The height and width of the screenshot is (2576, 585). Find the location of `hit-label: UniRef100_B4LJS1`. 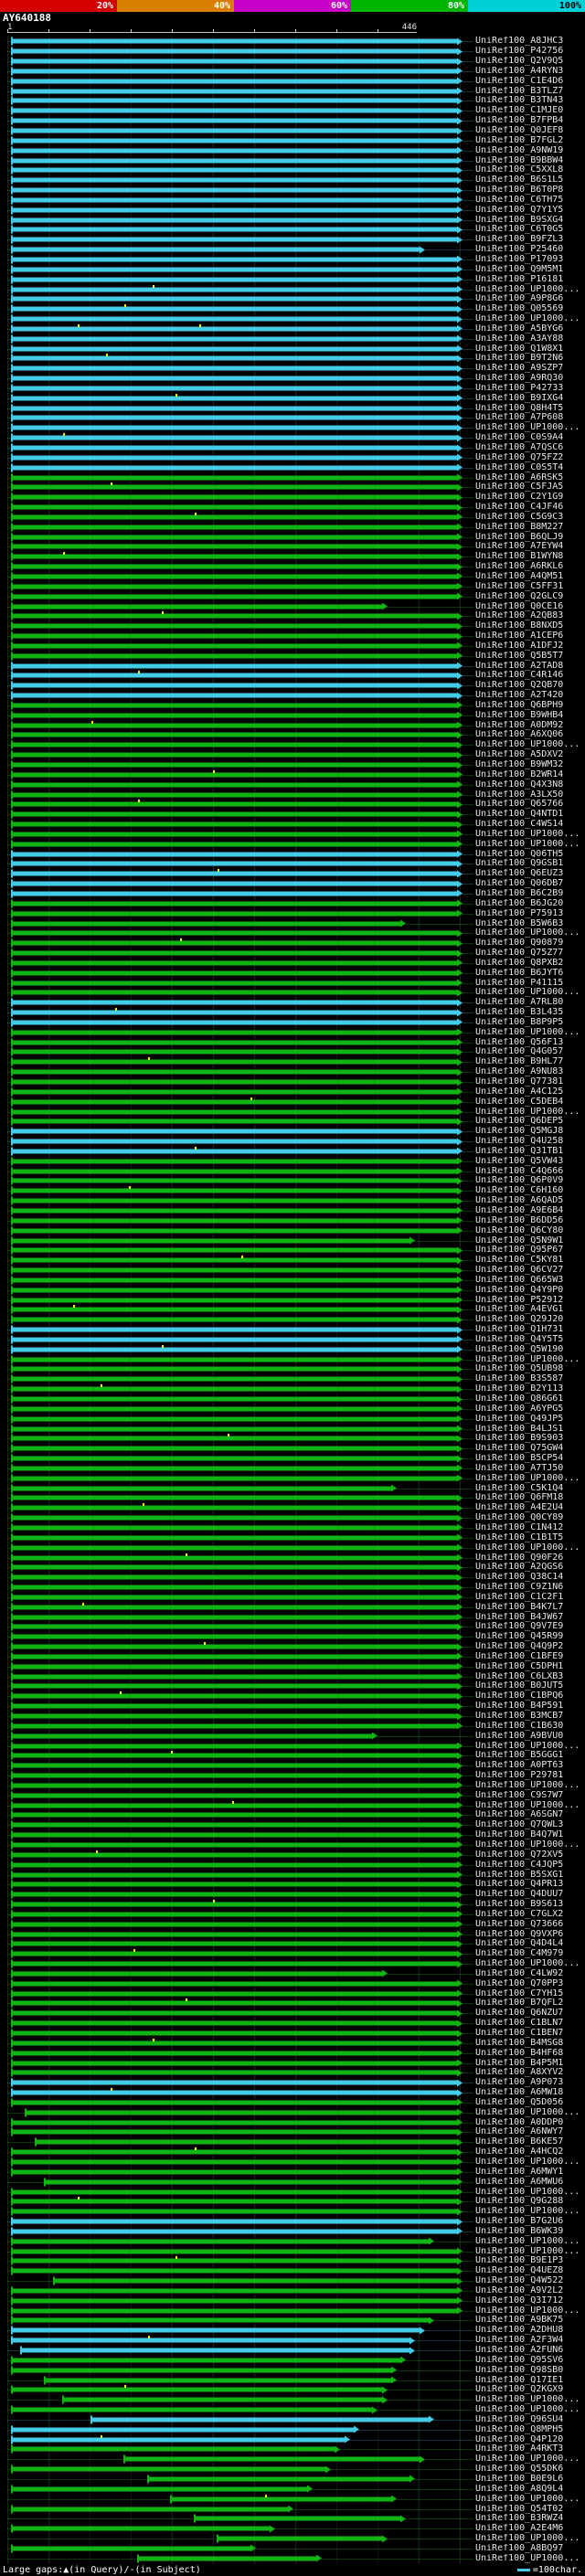

hit-label: UniRef100_B4LJS1 is located at coordinates (530, 1429).